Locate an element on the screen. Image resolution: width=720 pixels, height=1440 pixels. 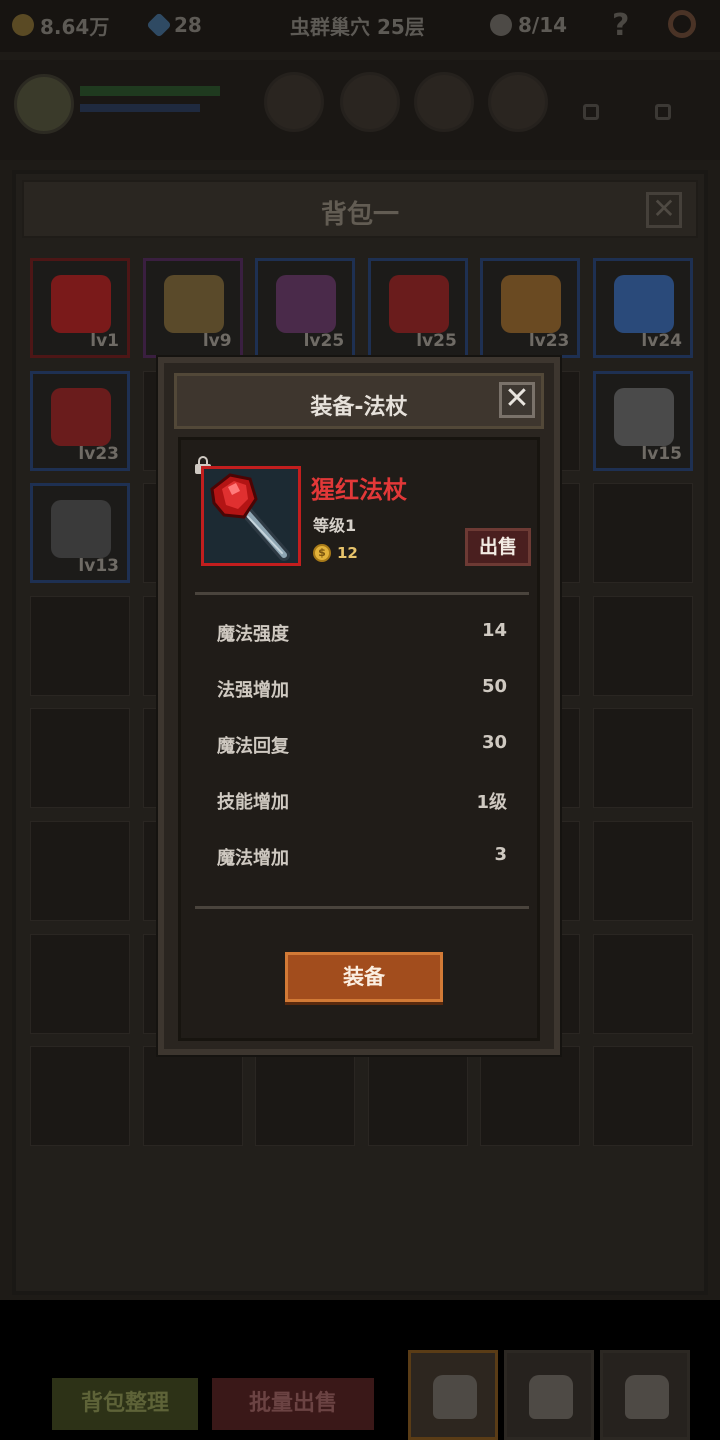
inventory-item-slot: lv13 is located at coordinates (80, 533).